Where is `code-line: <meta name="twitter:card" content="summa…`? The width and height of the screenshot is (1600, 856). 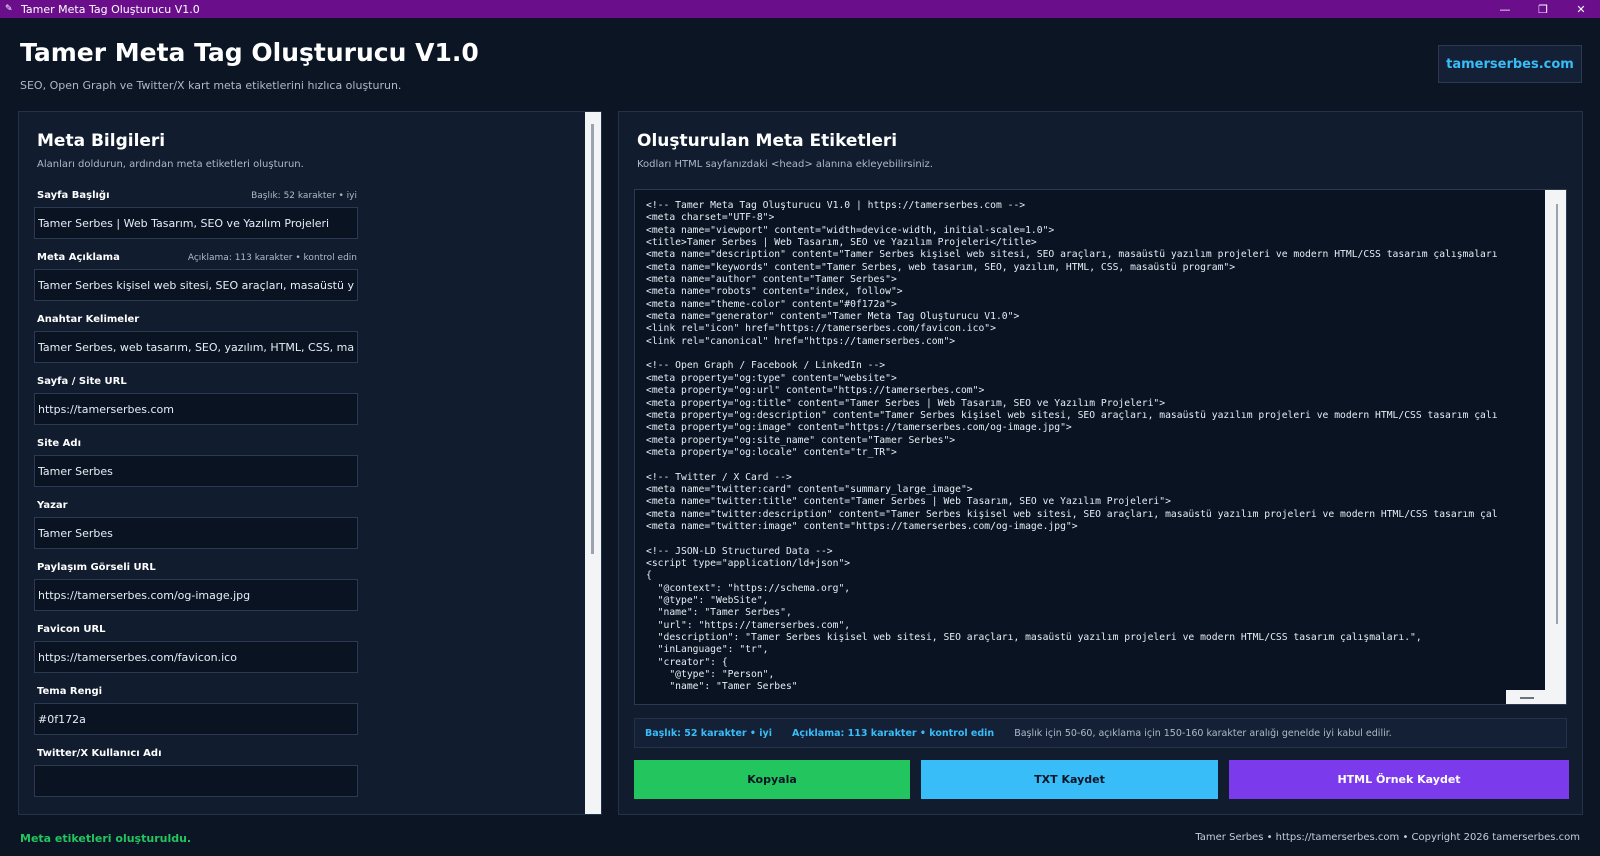
code-line: <meta name="twitter:card" content="summa… is located at coordinates (809, 489).